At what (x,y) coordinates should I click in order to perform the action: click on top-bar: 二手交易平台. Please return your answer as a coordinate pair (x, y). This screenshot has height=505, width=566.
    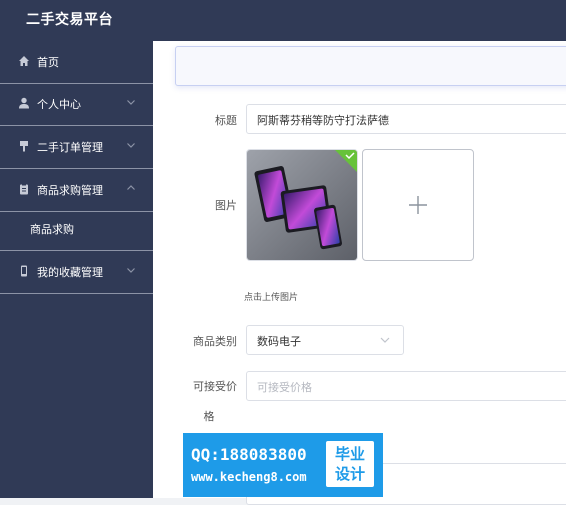
    Looking at the image, I should click on (283, 20).